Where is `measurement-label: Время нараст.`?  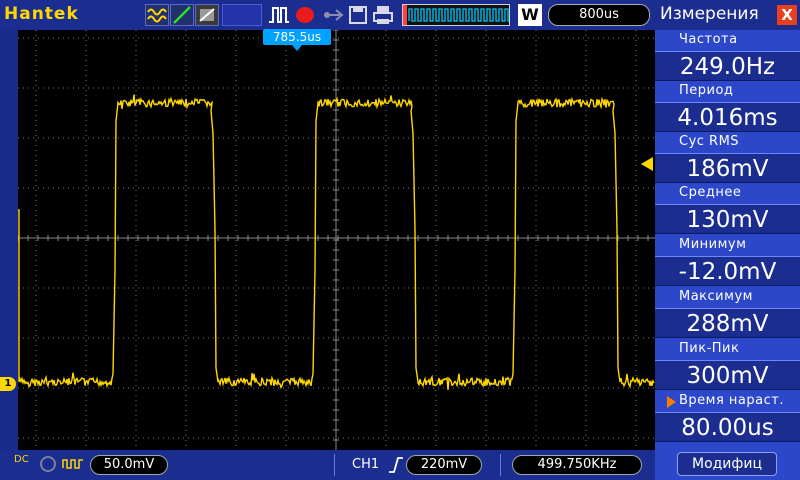
measurement-label: Время нараст. is located at coordinates (731, 400).